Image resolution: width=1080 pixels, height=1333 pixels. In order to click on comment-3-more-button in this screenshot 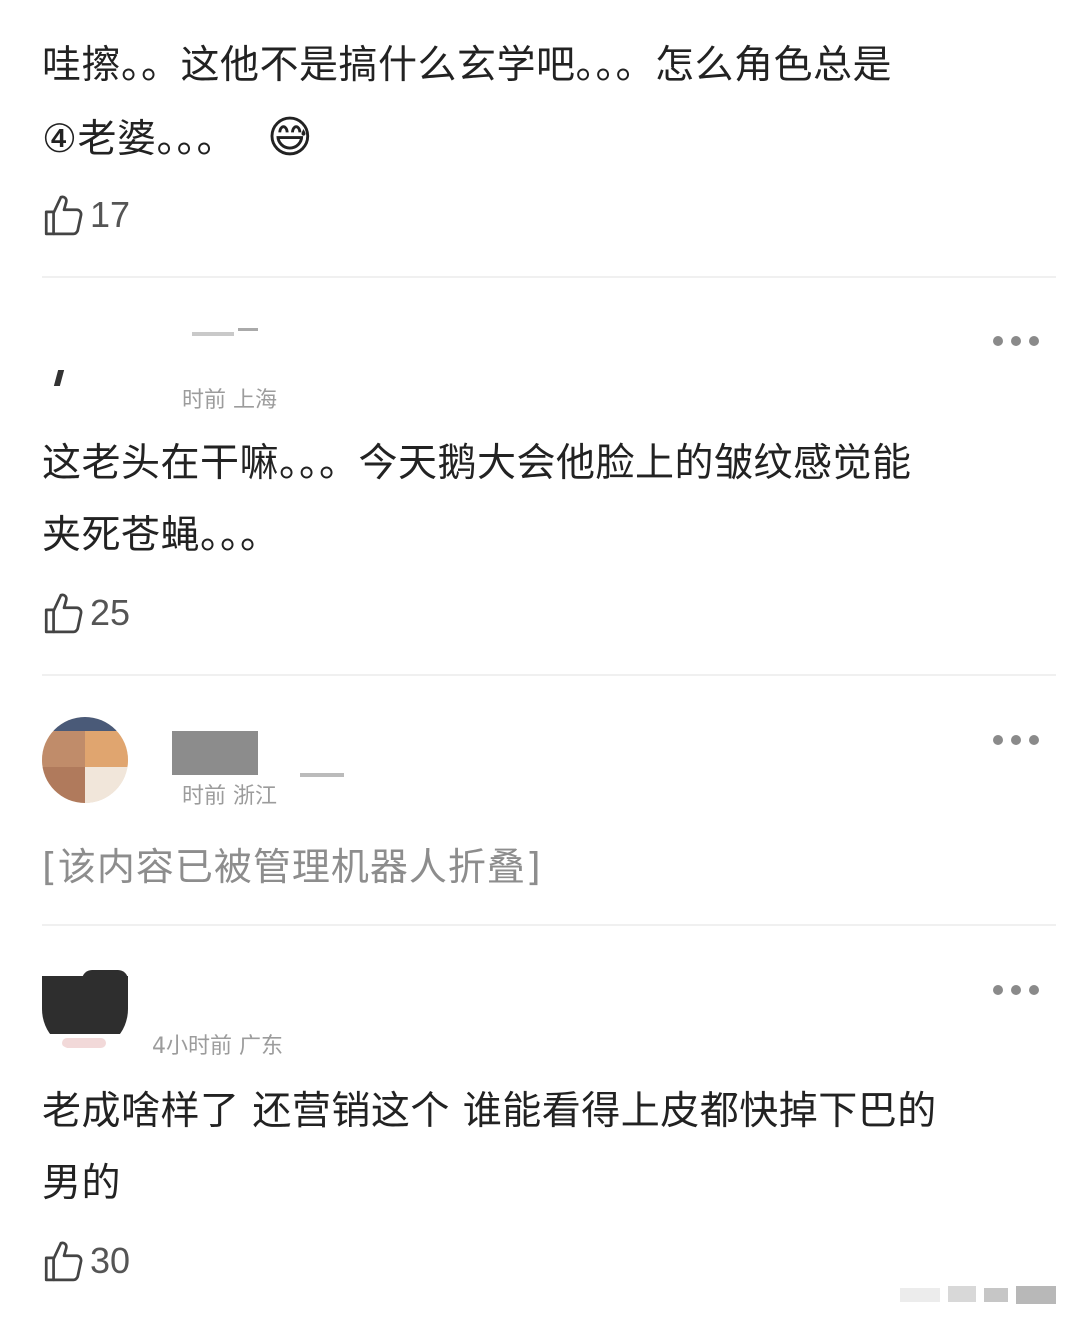, I will do `click(1016, 740)`.